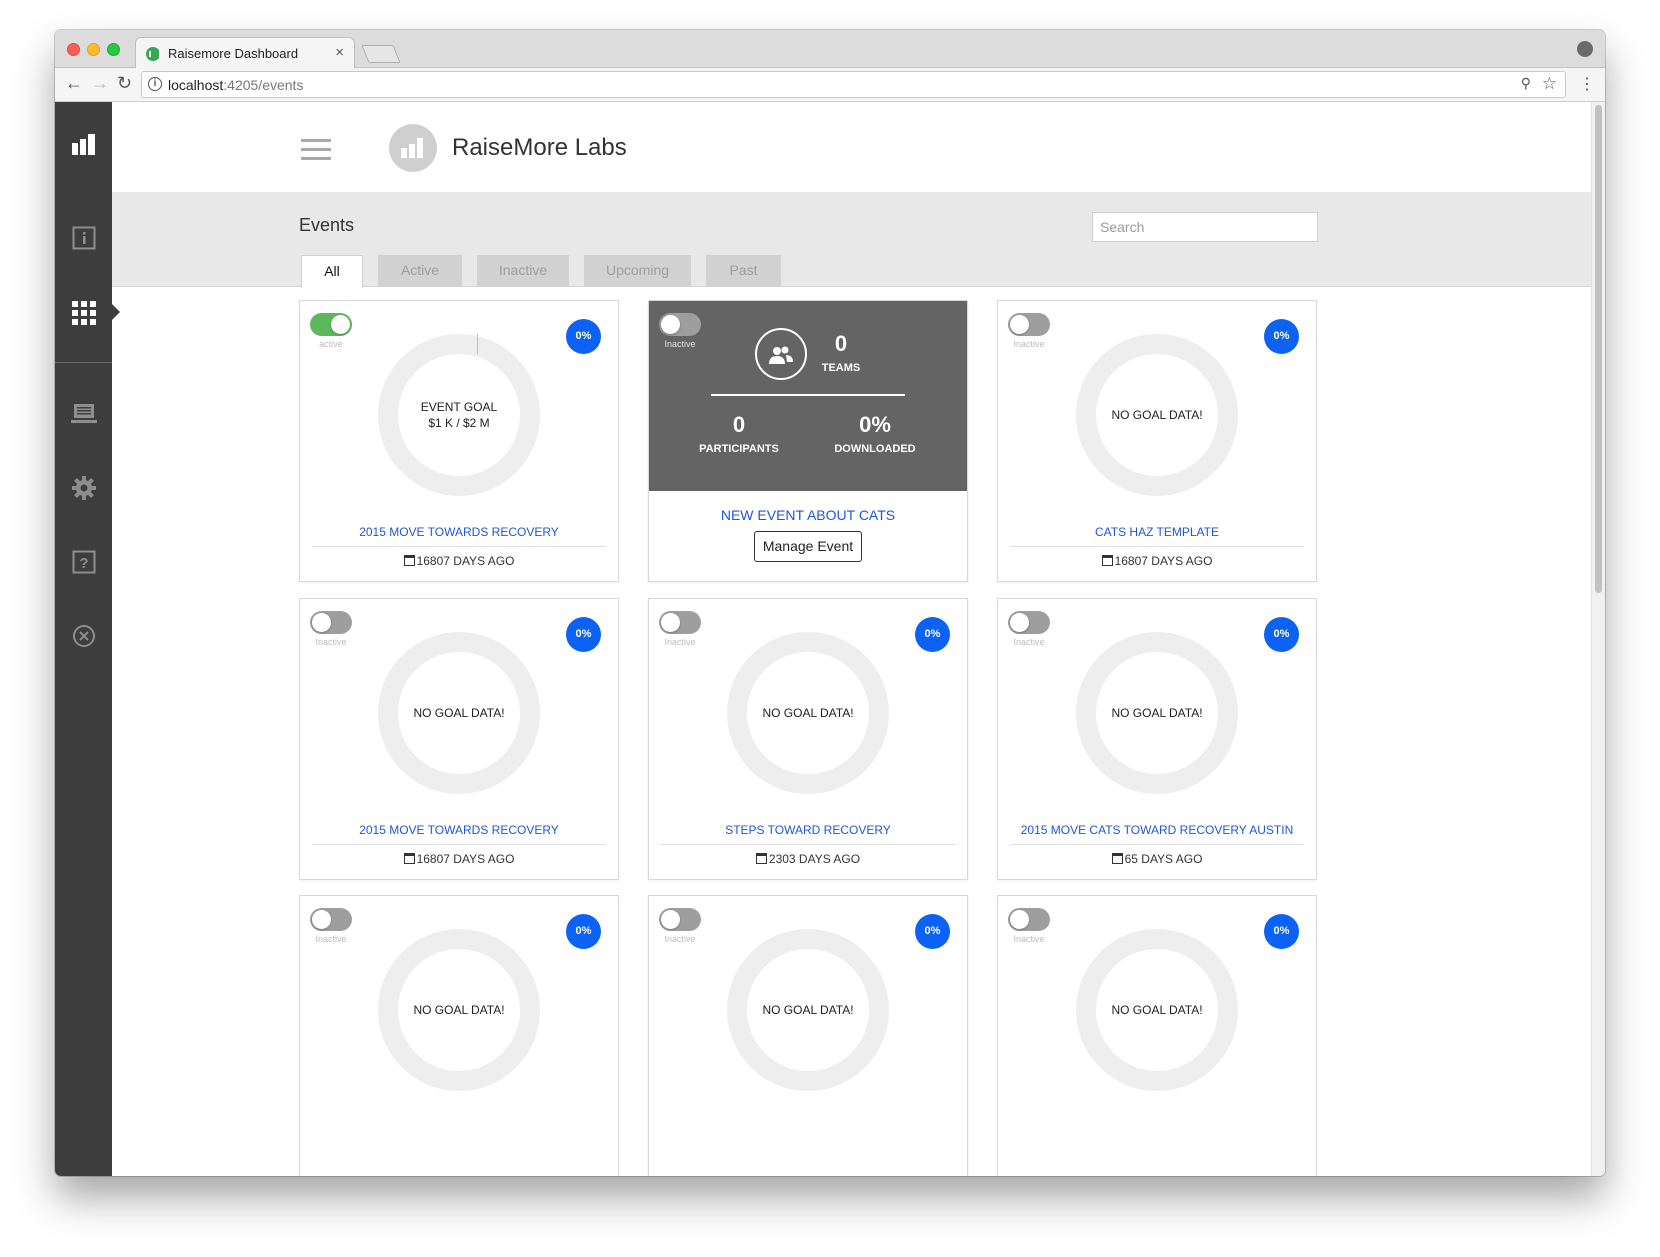 The image size is (1660, 1257). Describe the element at coordinates (1157, 536) in the screenshot. I see `event-name-link: CATS HAZ TEMPLATE` at that location.